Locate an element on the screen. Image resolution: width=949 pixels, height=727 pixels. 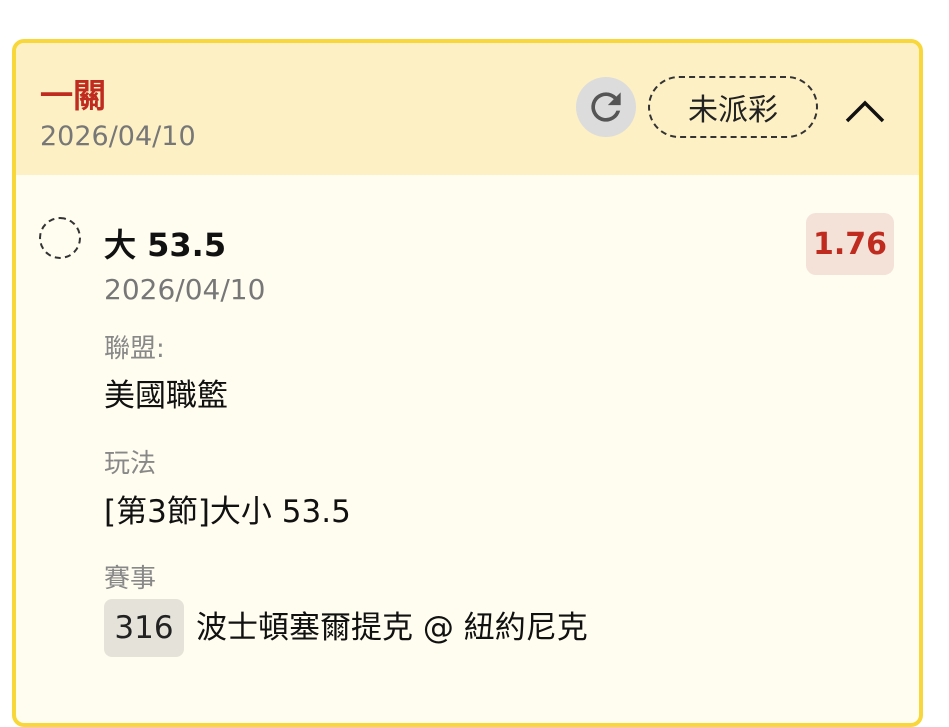
refresh-icon is located at coordinates (606, 107).